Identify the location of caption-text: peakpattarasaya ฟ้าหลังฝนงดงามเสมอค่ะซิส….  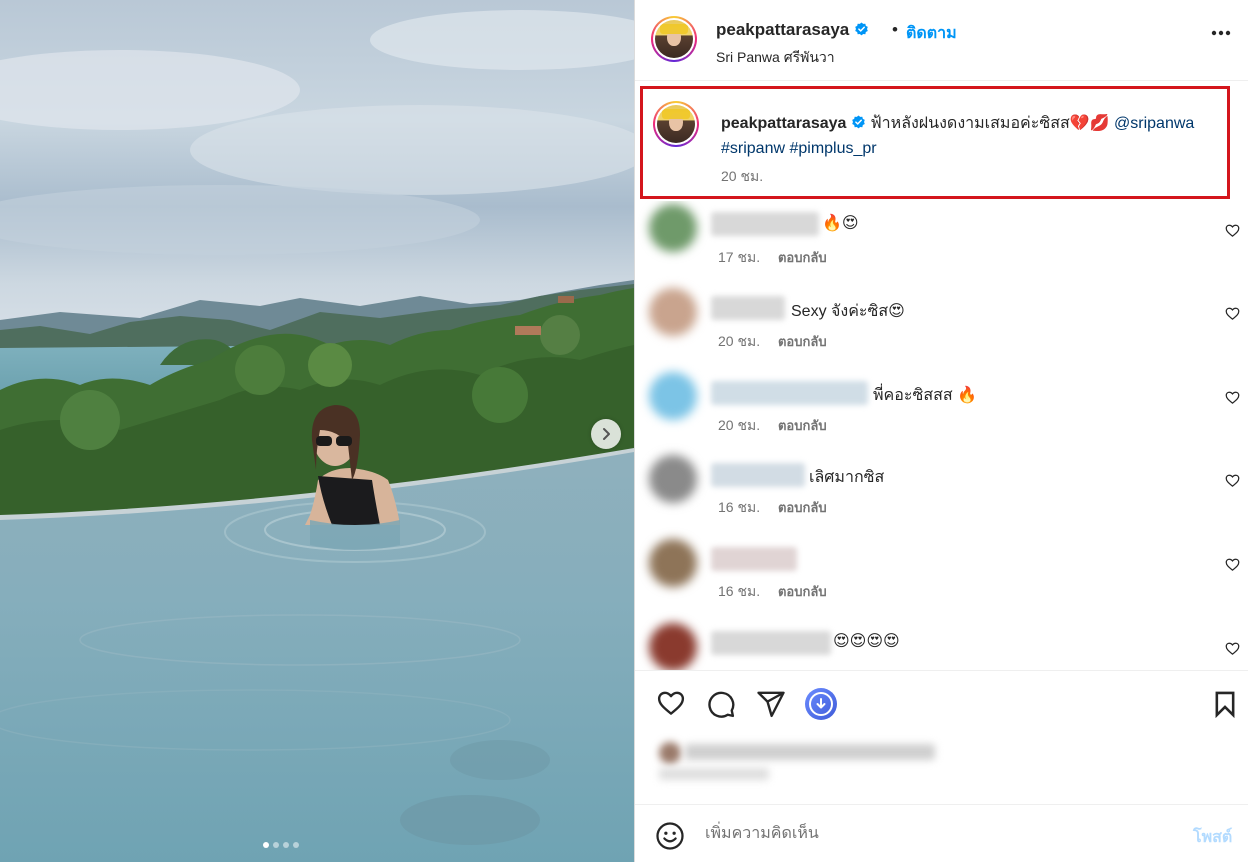
(973, 136).